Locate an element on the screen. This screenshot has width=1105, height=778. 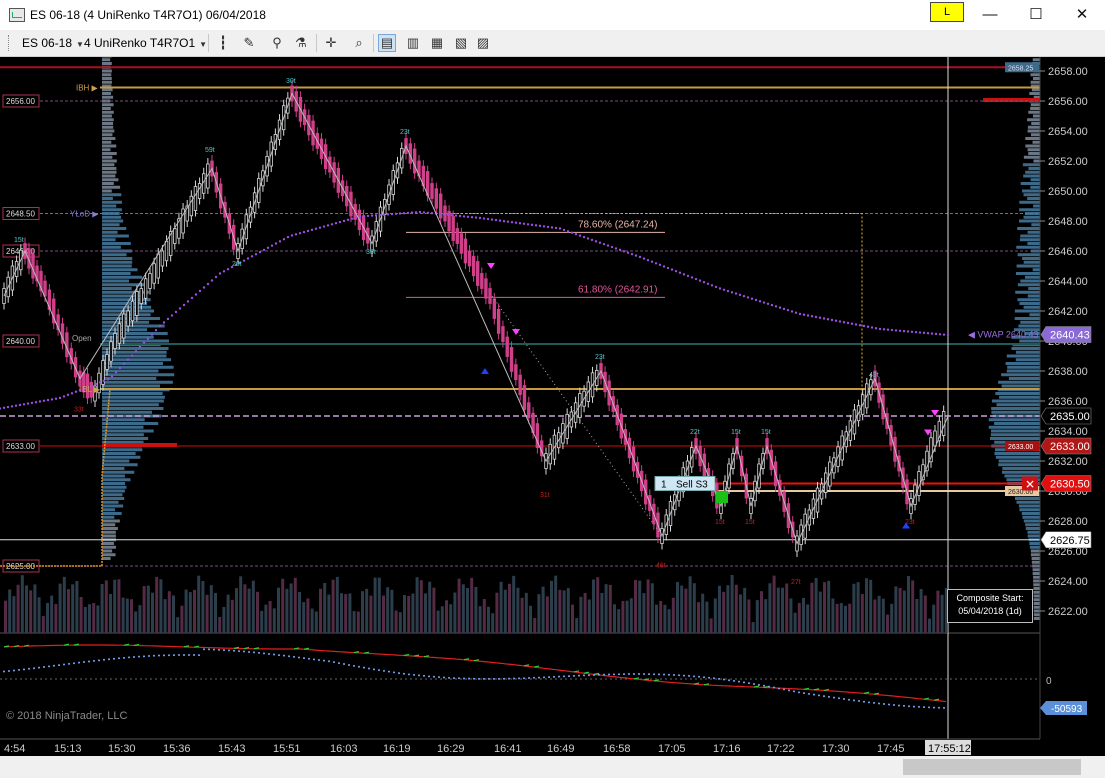
properties-icon: ▦ is located at coordinates (437, 43).